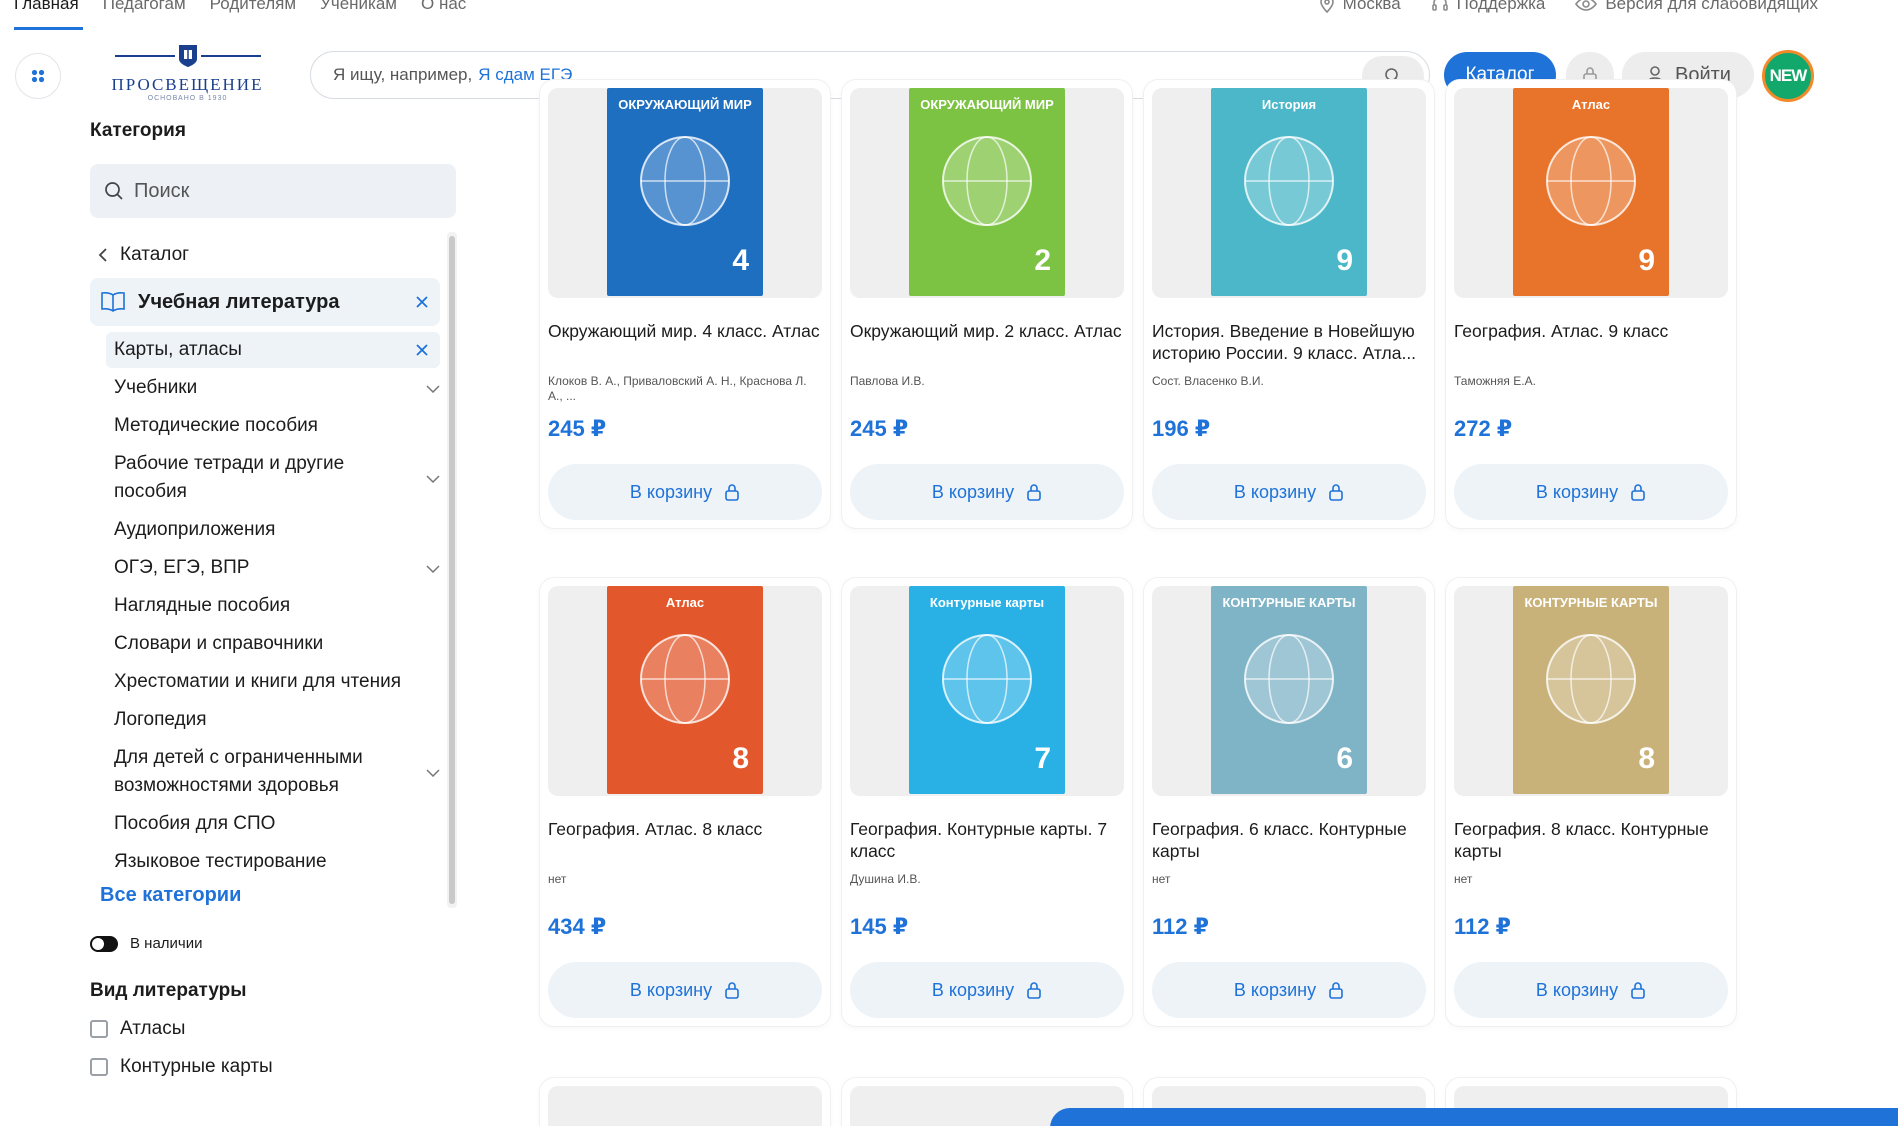  Describe the element at coordinates (273, 350) in the screenshot. I see `category-maps-atlases: Карты, атласы` at that location.